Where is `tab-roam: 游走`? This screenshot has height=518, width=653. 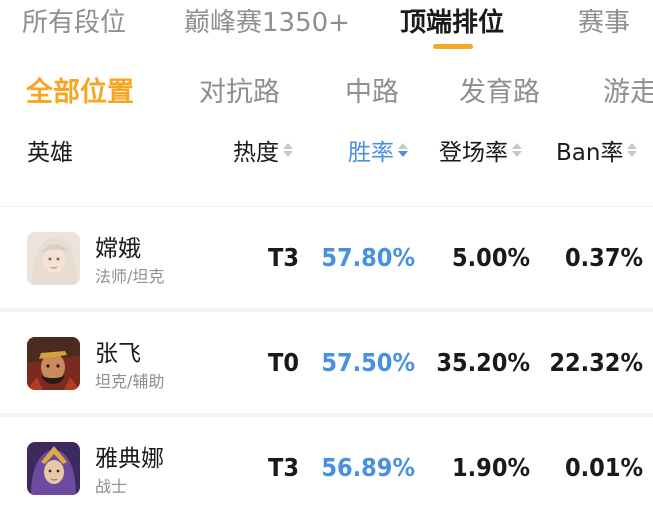 tab-roam: 游走 is located at coordinates (628, 89).